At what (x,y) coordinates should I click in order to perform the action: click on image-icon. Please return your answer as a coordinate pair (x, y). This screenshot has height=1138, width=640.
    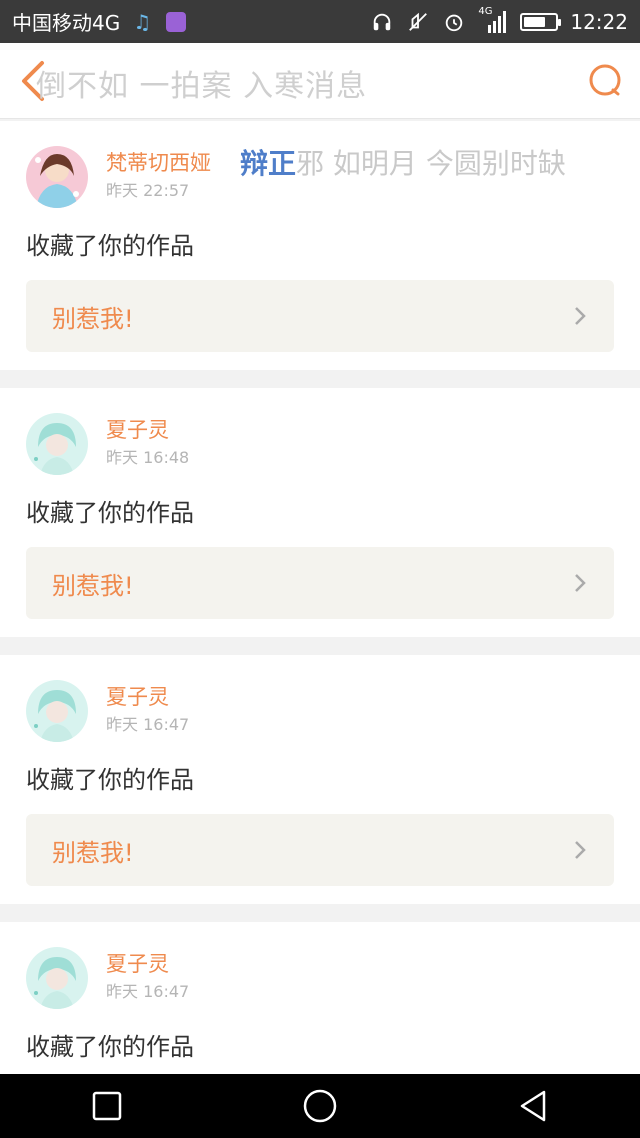
    Looking at the image, I should click on (176, 22).